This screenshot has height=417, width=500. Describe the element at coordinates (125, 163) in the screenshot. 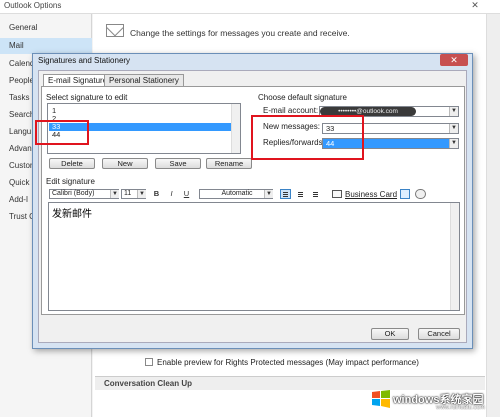

I see `new-button: New` at that location.